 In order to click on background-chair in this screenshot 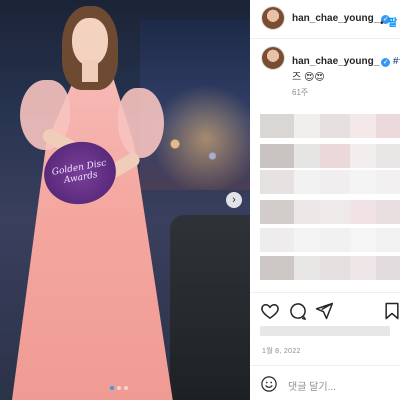, I will do `click(210, 307)`.